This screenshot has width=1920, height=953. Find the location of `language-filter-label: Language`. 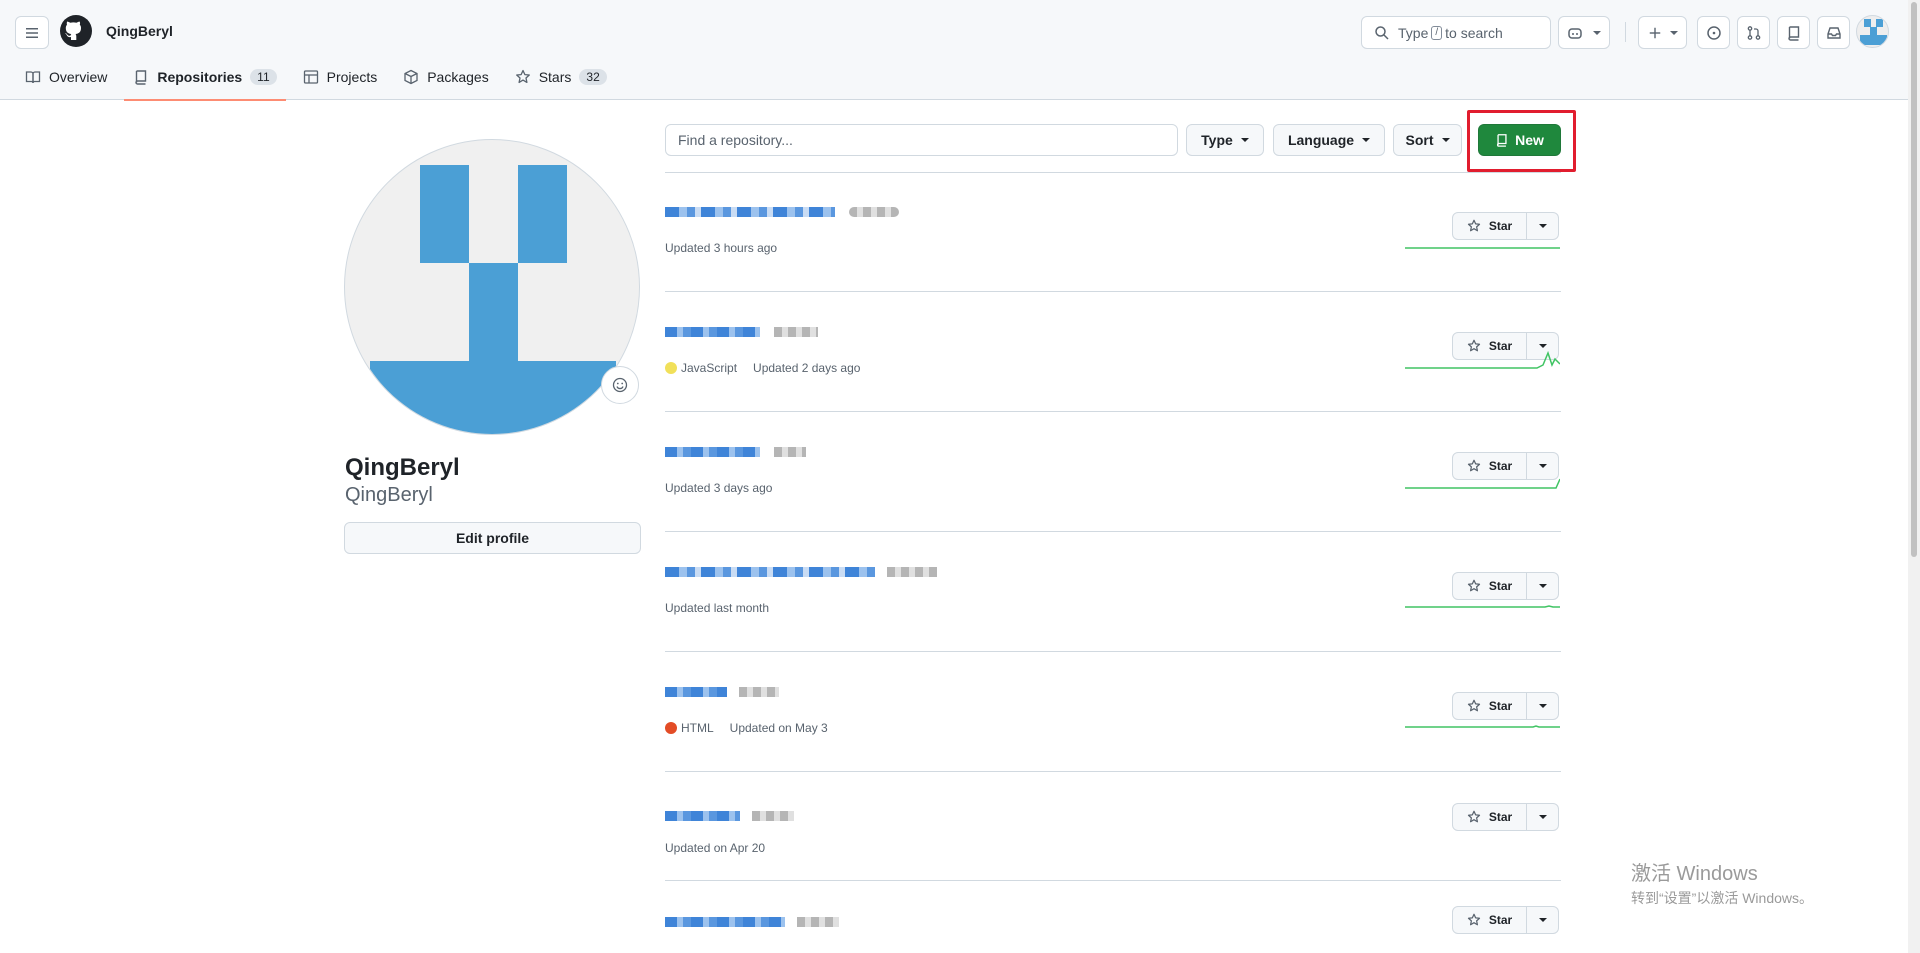

language-filter-label: Language is located at coordinates (1321, 140).